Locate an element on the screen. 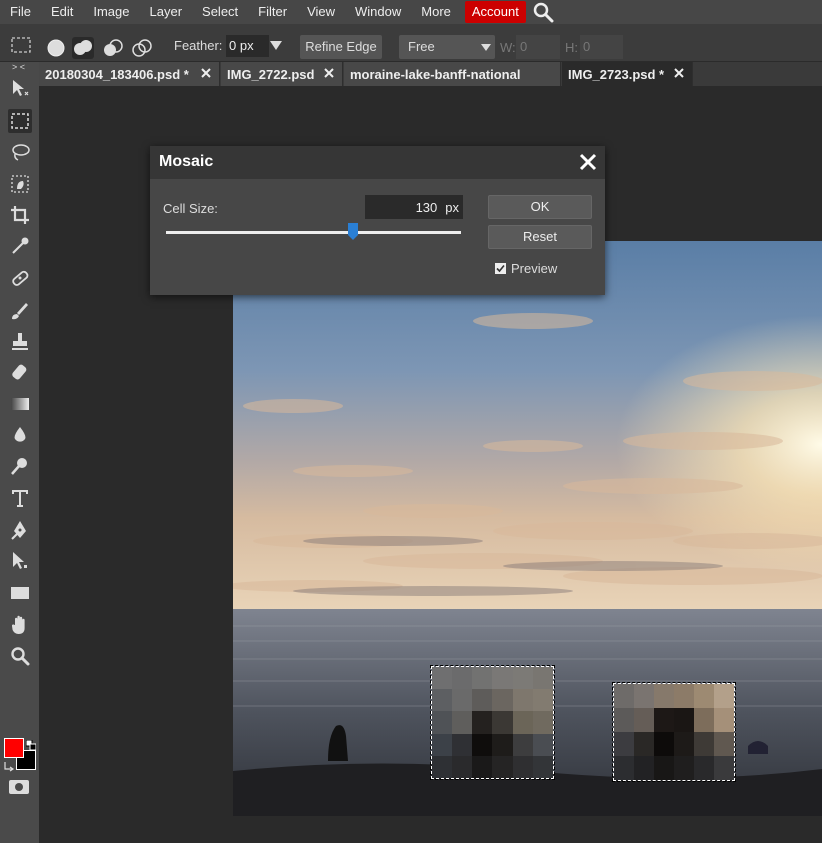 This screenshot has width=822, height=843. shape-tool-icon is located at coordinates (20, 593).